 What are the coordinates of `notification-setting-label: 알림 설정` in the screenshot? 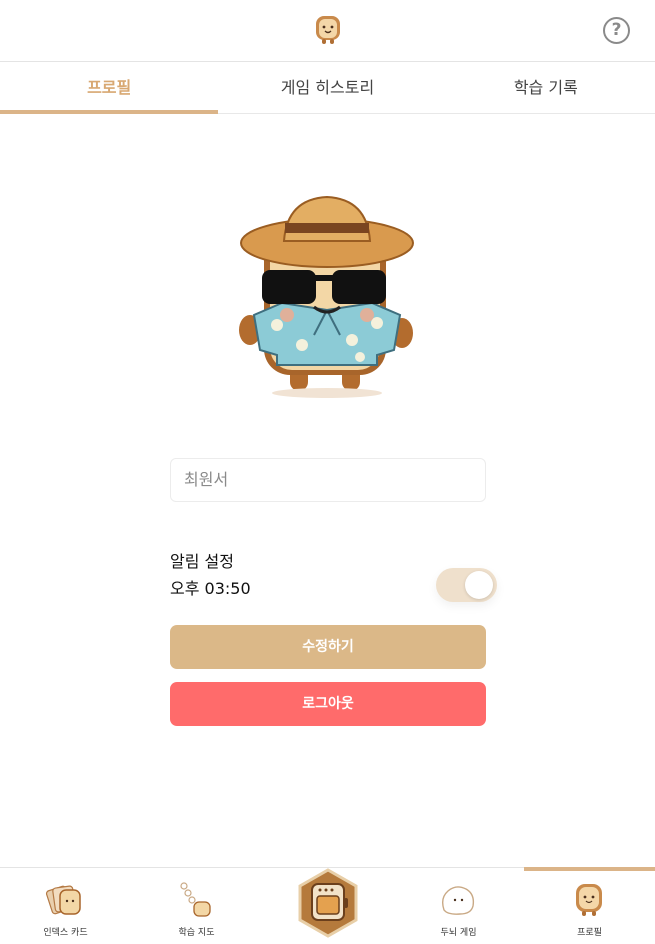 It's located at (202, 561).